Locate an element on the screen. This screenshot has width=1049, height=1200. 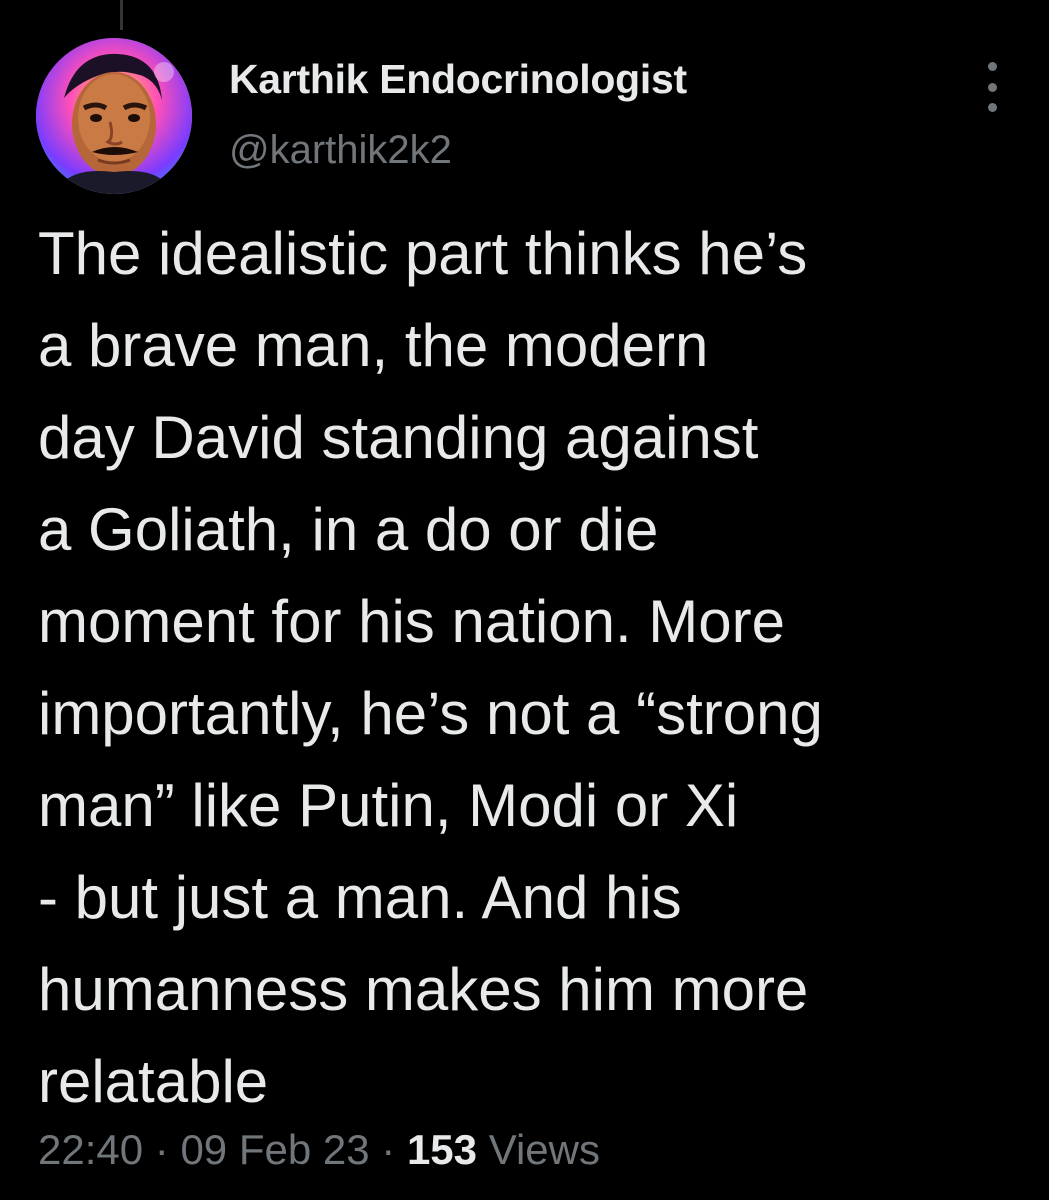
avatar-image is located at coordinates (114, 116).